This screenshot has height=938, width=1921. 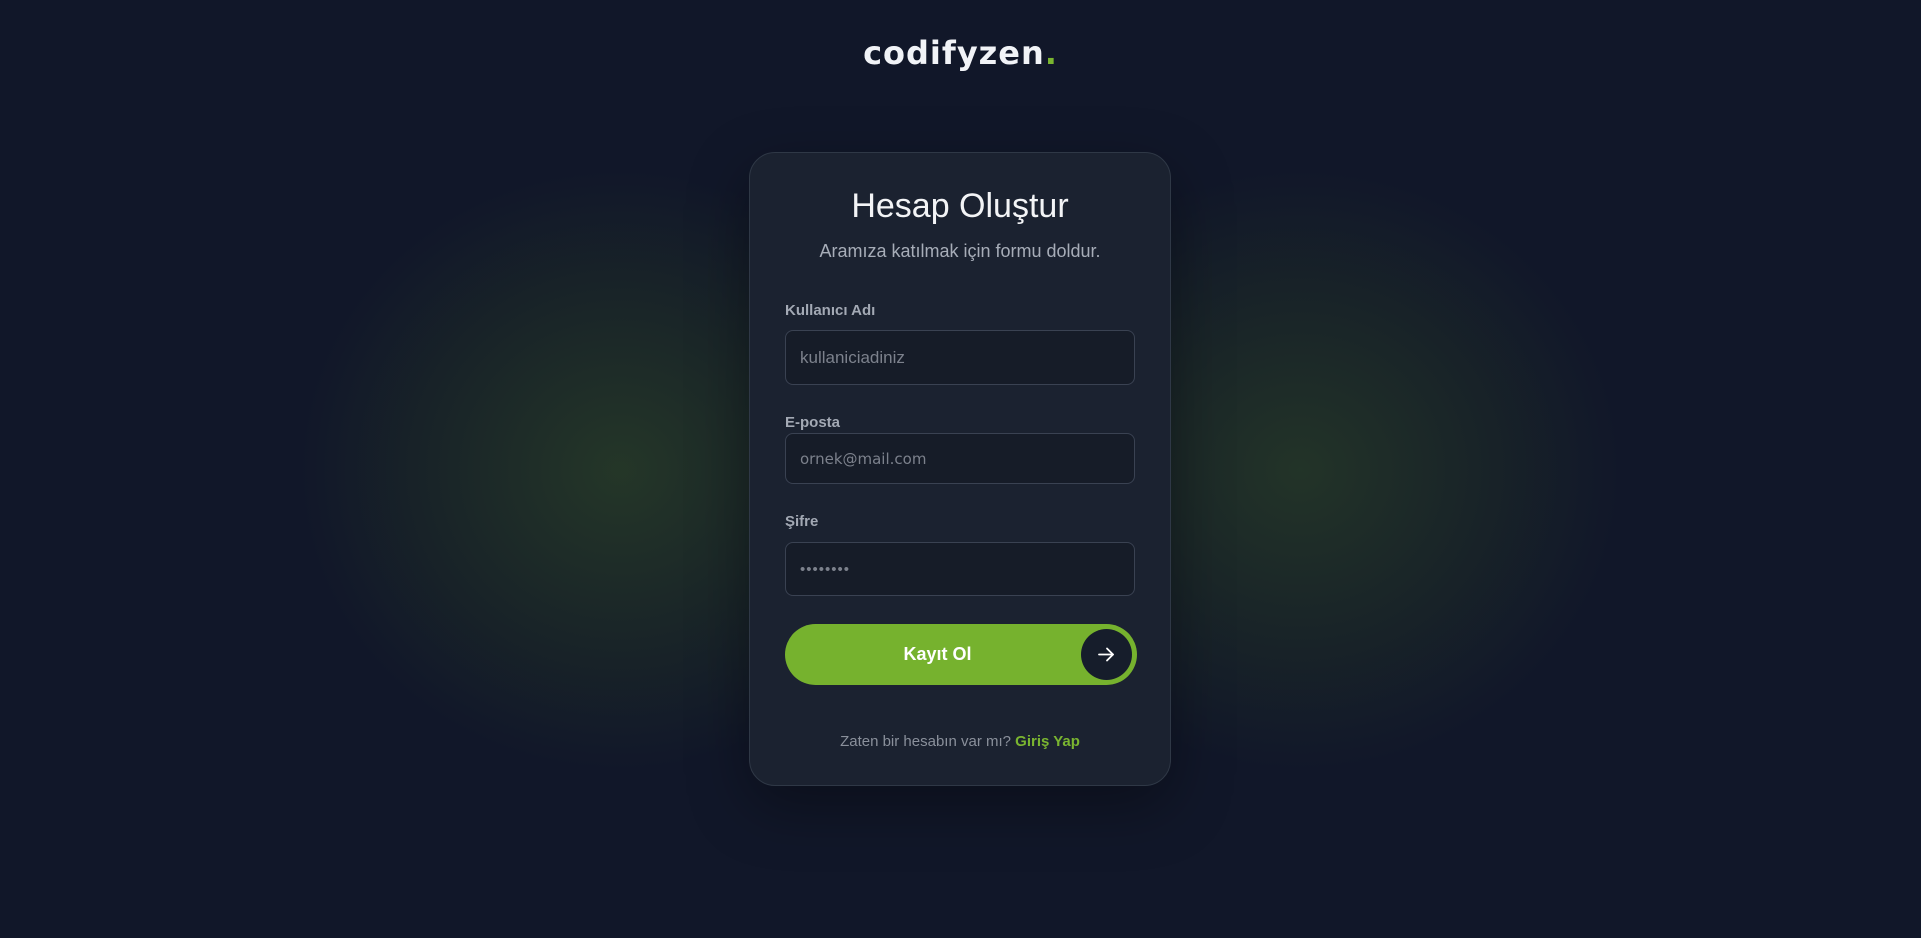 What do you see at coordinates (960, 569) in the screenshot?
I see `password-input` at bounding box center [960, 569].